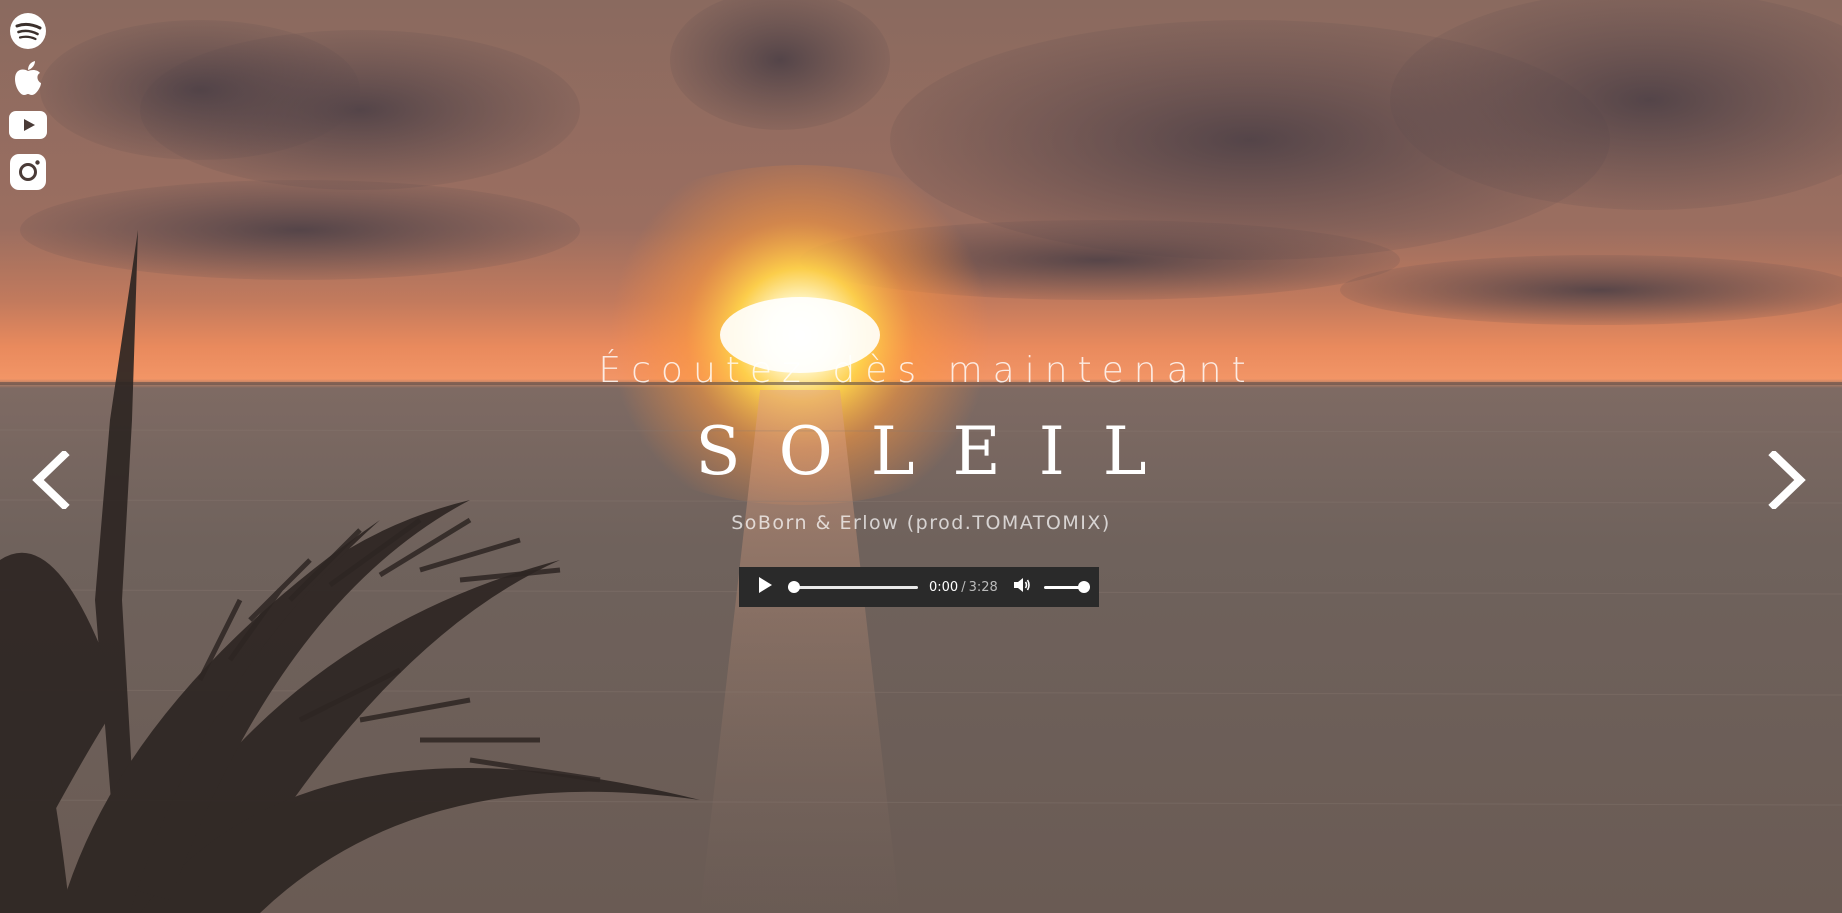 The height and width of the screenshot is (913, 1842). Describe the element at coordinates (940, 451) in the screenshot. I see `track-title: SOLEIL` at that location.